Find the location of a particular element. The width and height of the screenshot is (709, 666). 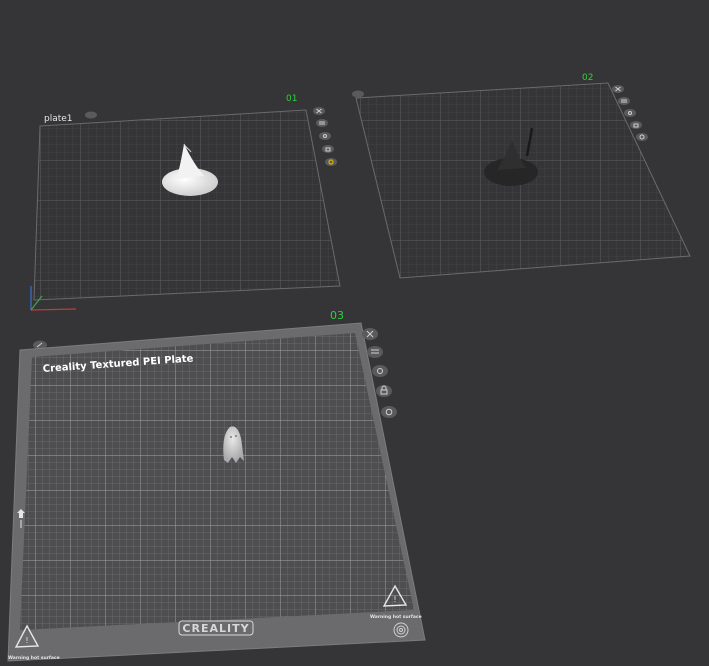

plate-3-lock-icon is located at coordinates (384, 391).